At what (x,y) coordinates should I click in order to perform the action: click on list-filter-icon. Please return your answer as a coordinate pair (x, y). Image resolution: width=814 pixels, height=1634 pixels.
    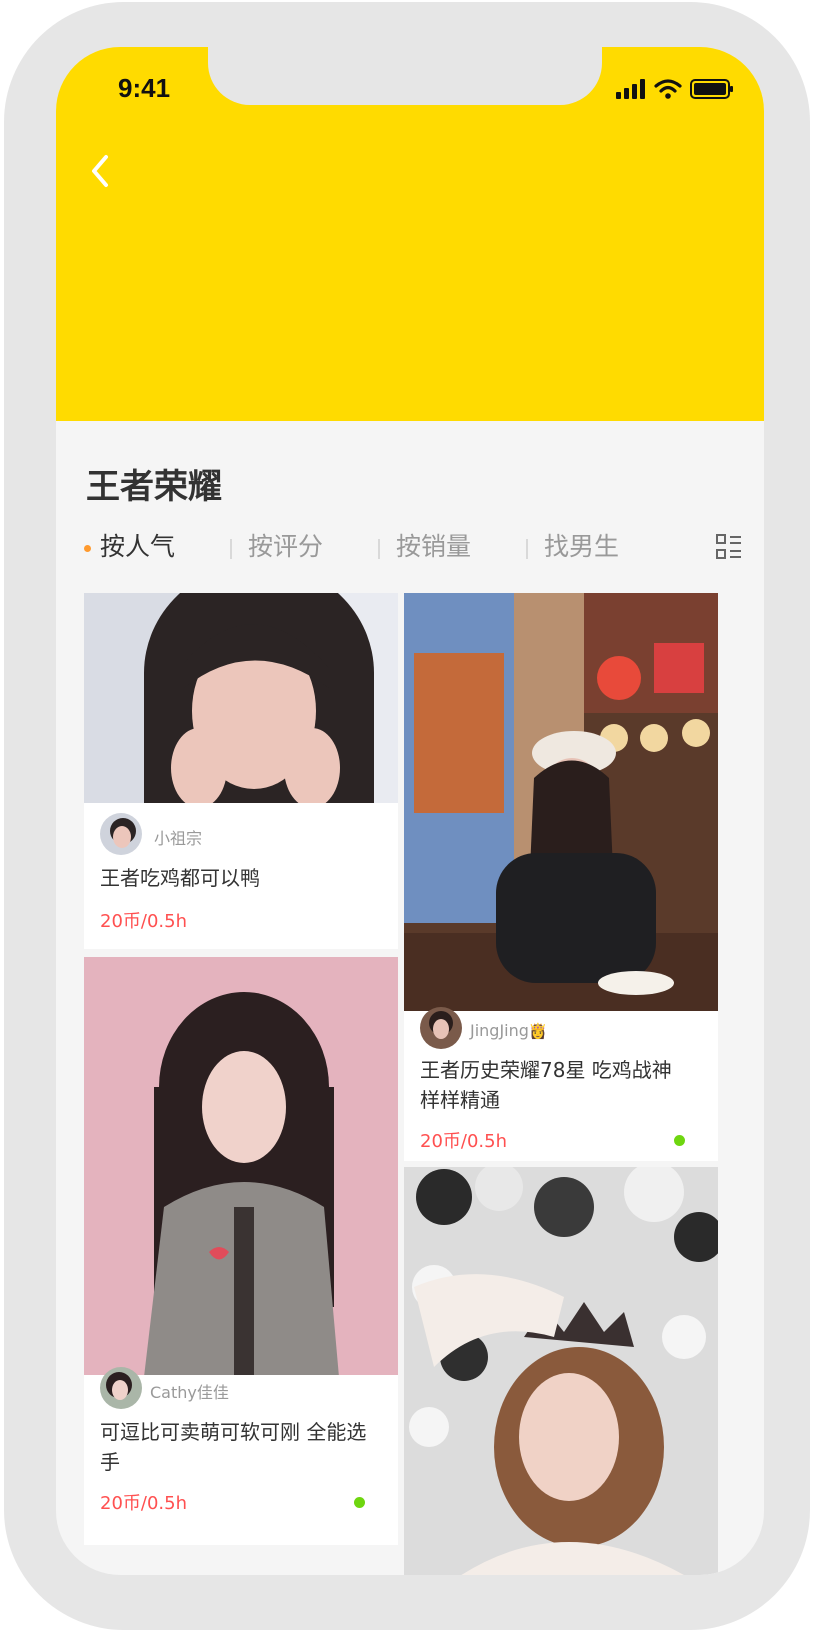
    Looking at the image, I should click on (729, 547).